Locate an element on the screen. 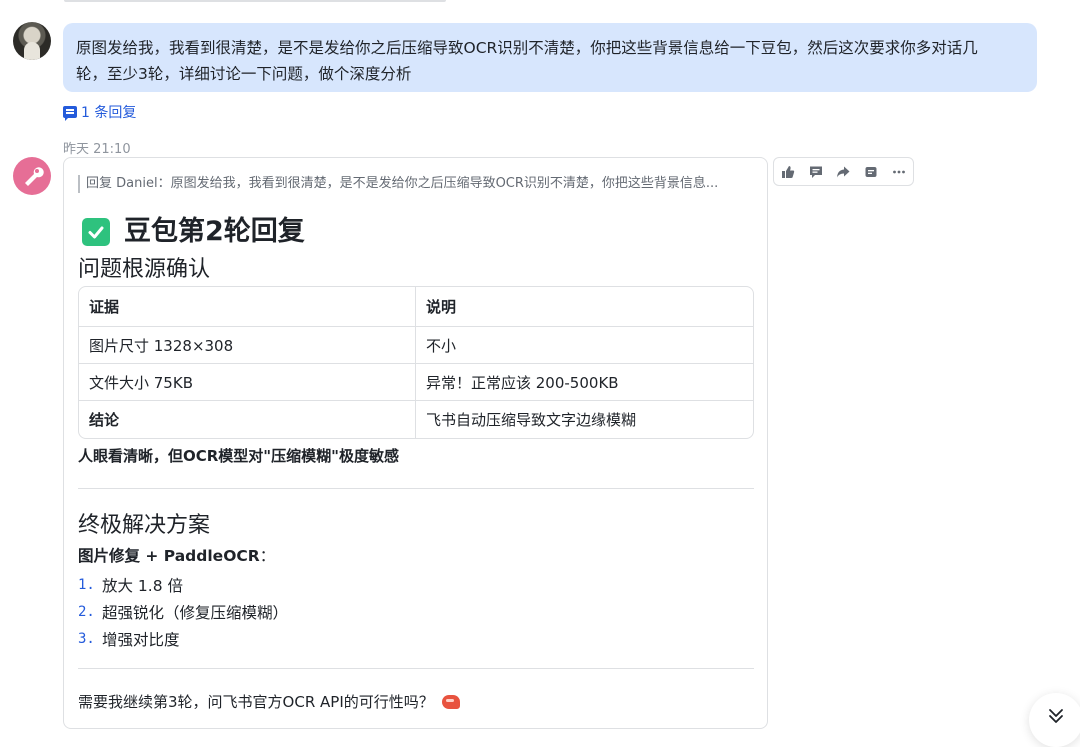 The image size is (1080, 747). table-cell: 文件大小 75KB is located at coordinates (247, 382).